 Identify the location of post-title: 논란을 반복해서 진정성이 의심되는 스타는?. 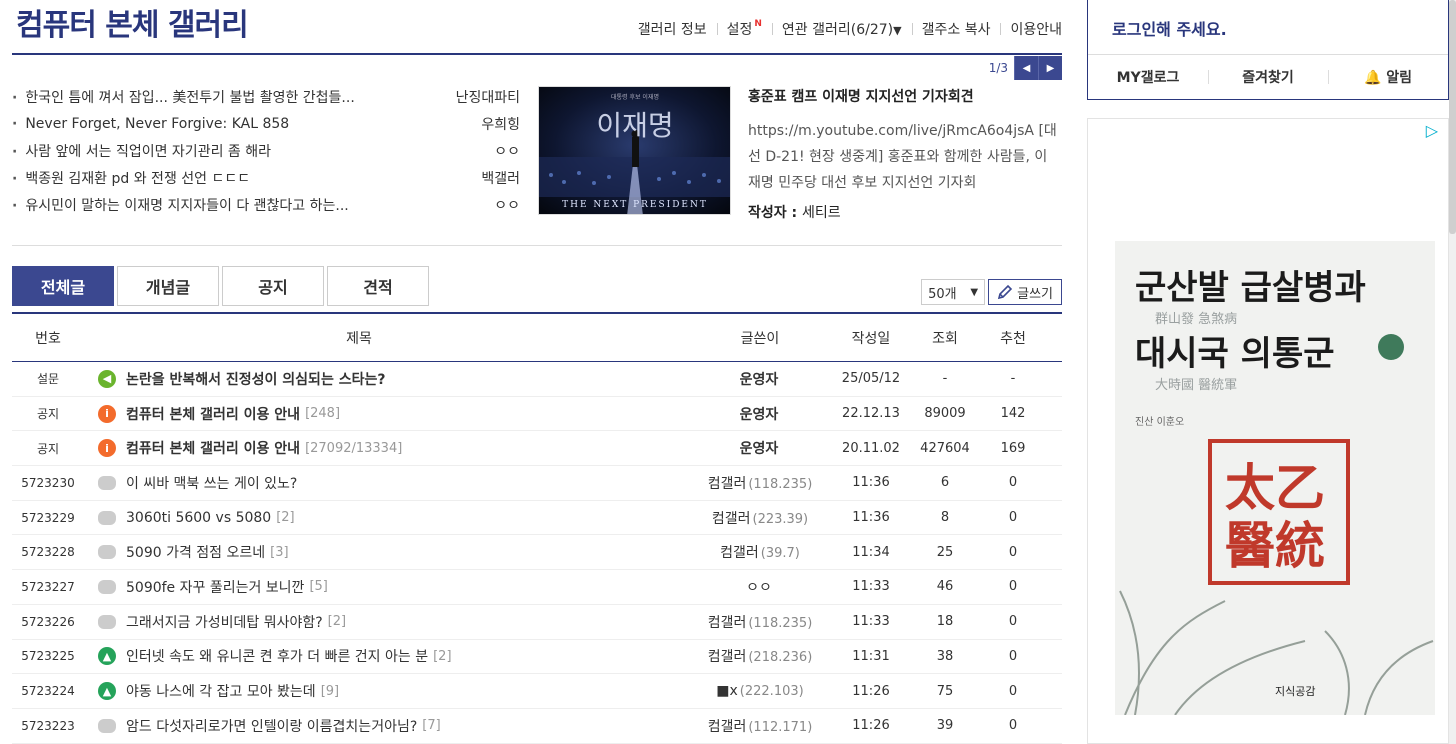
(255, 379).